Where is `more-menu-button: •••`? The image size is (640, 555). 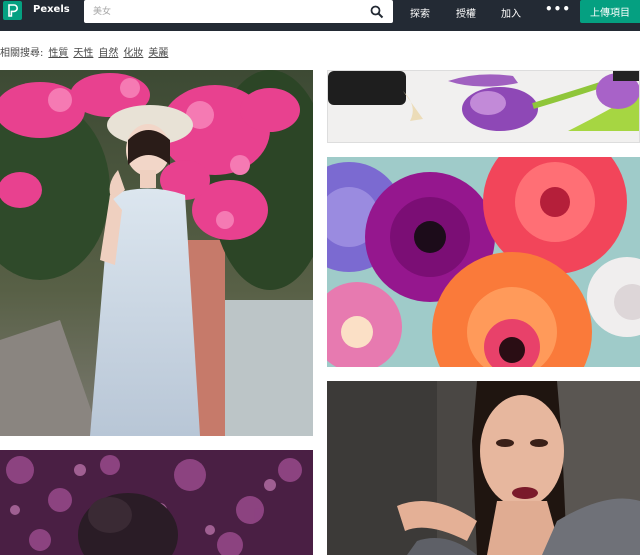
more-menu-button: ••• is located at coordinates (558, 9).